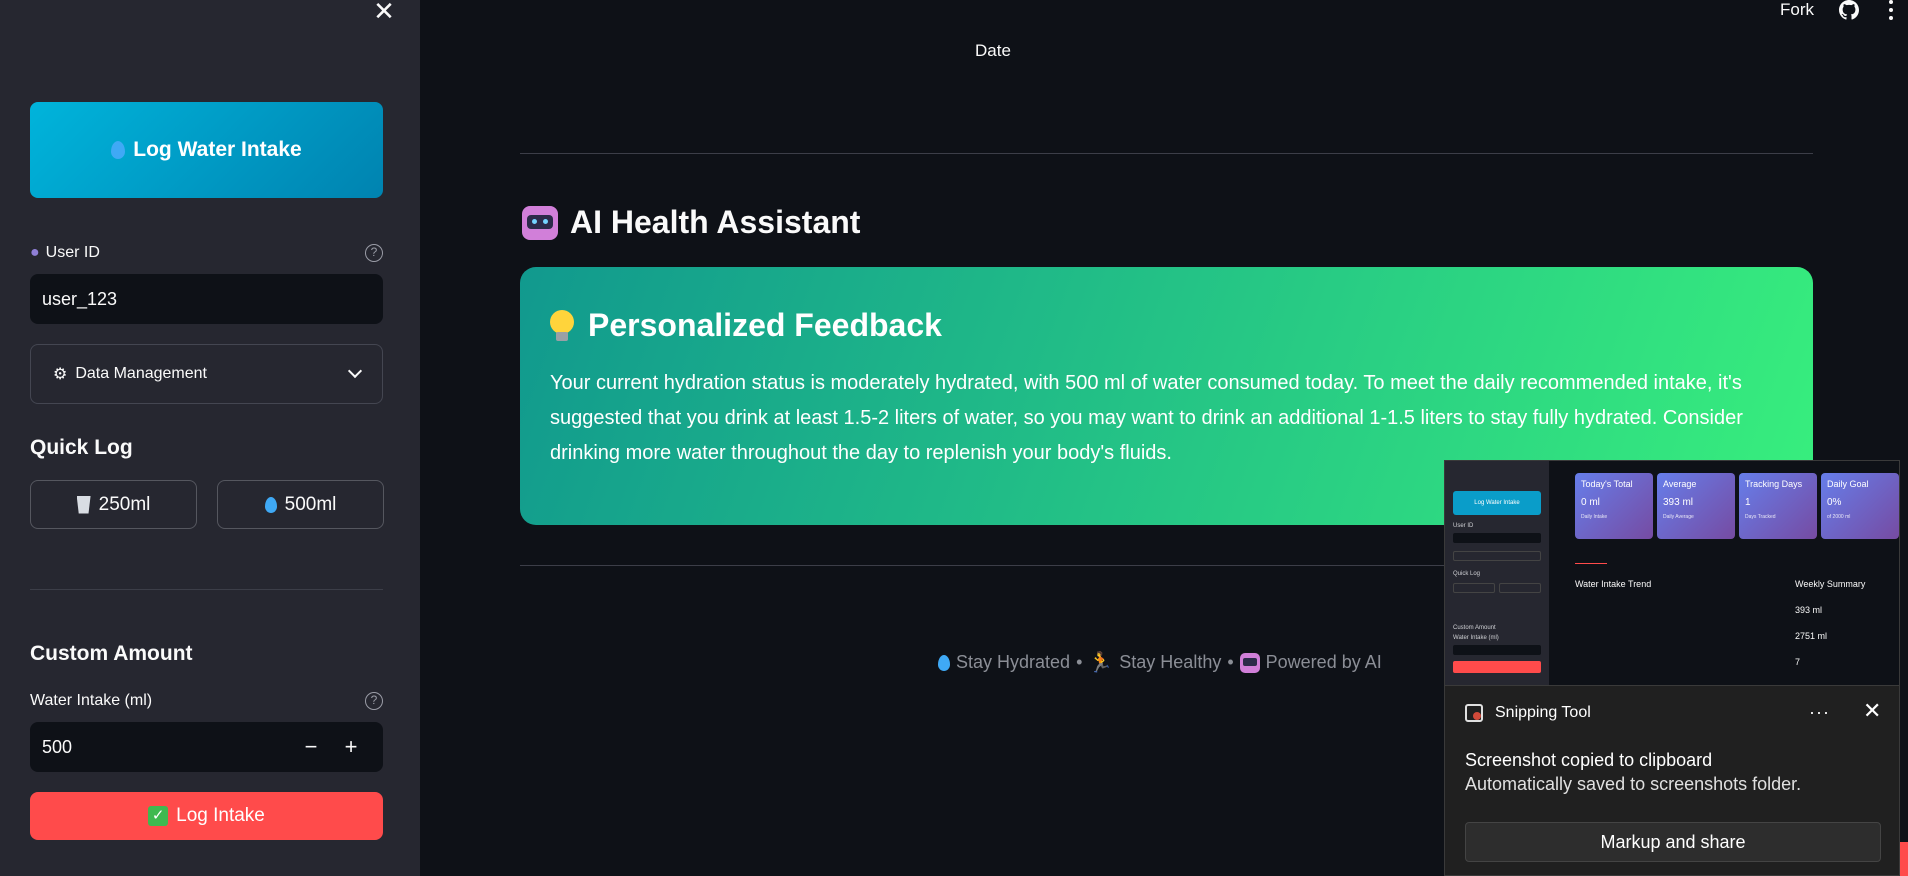 This screenshot has width=1908, height=876. Describe the element at coordinates (1166, 325) in the screenshot. I see `feedback-title: Personalized Feedback` at that location.